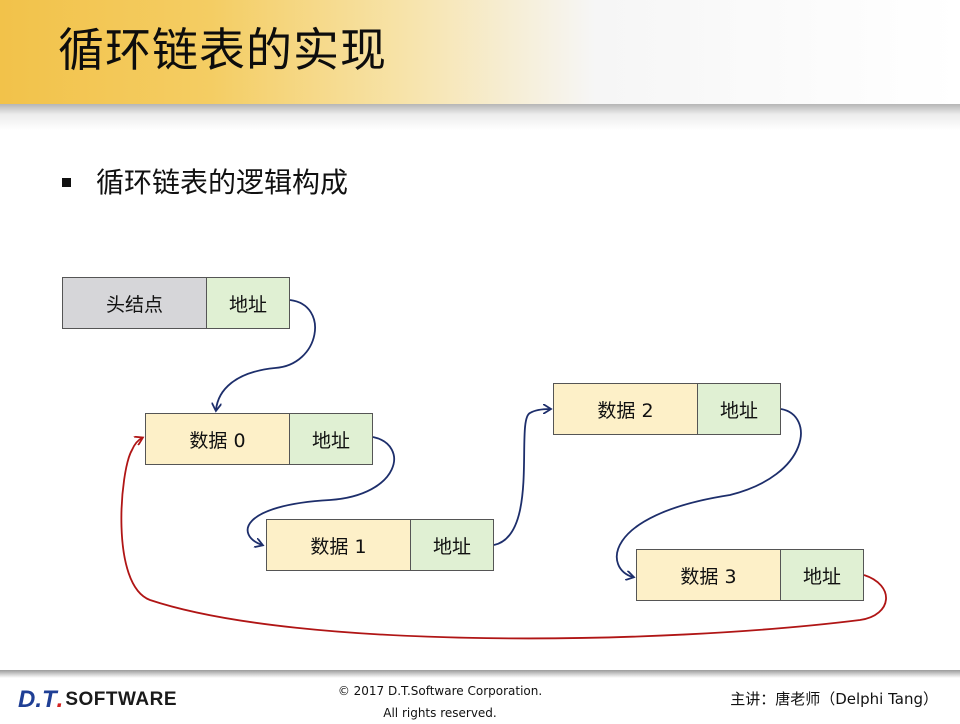 The image size is (960, 724). I want to click on title-shadow, so click(480, 117).